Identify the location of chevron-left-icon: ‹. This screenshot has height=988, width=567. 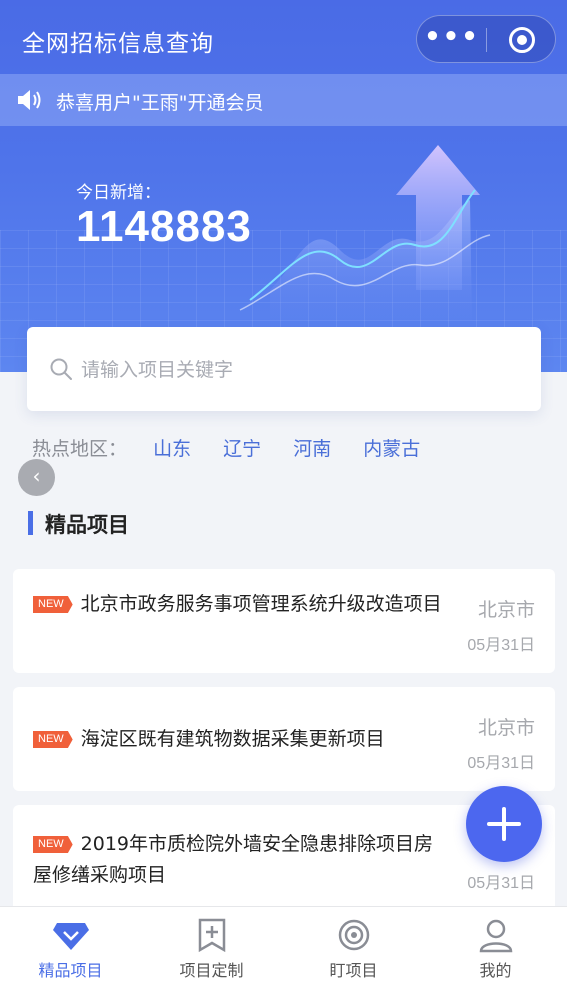
(36, 476).